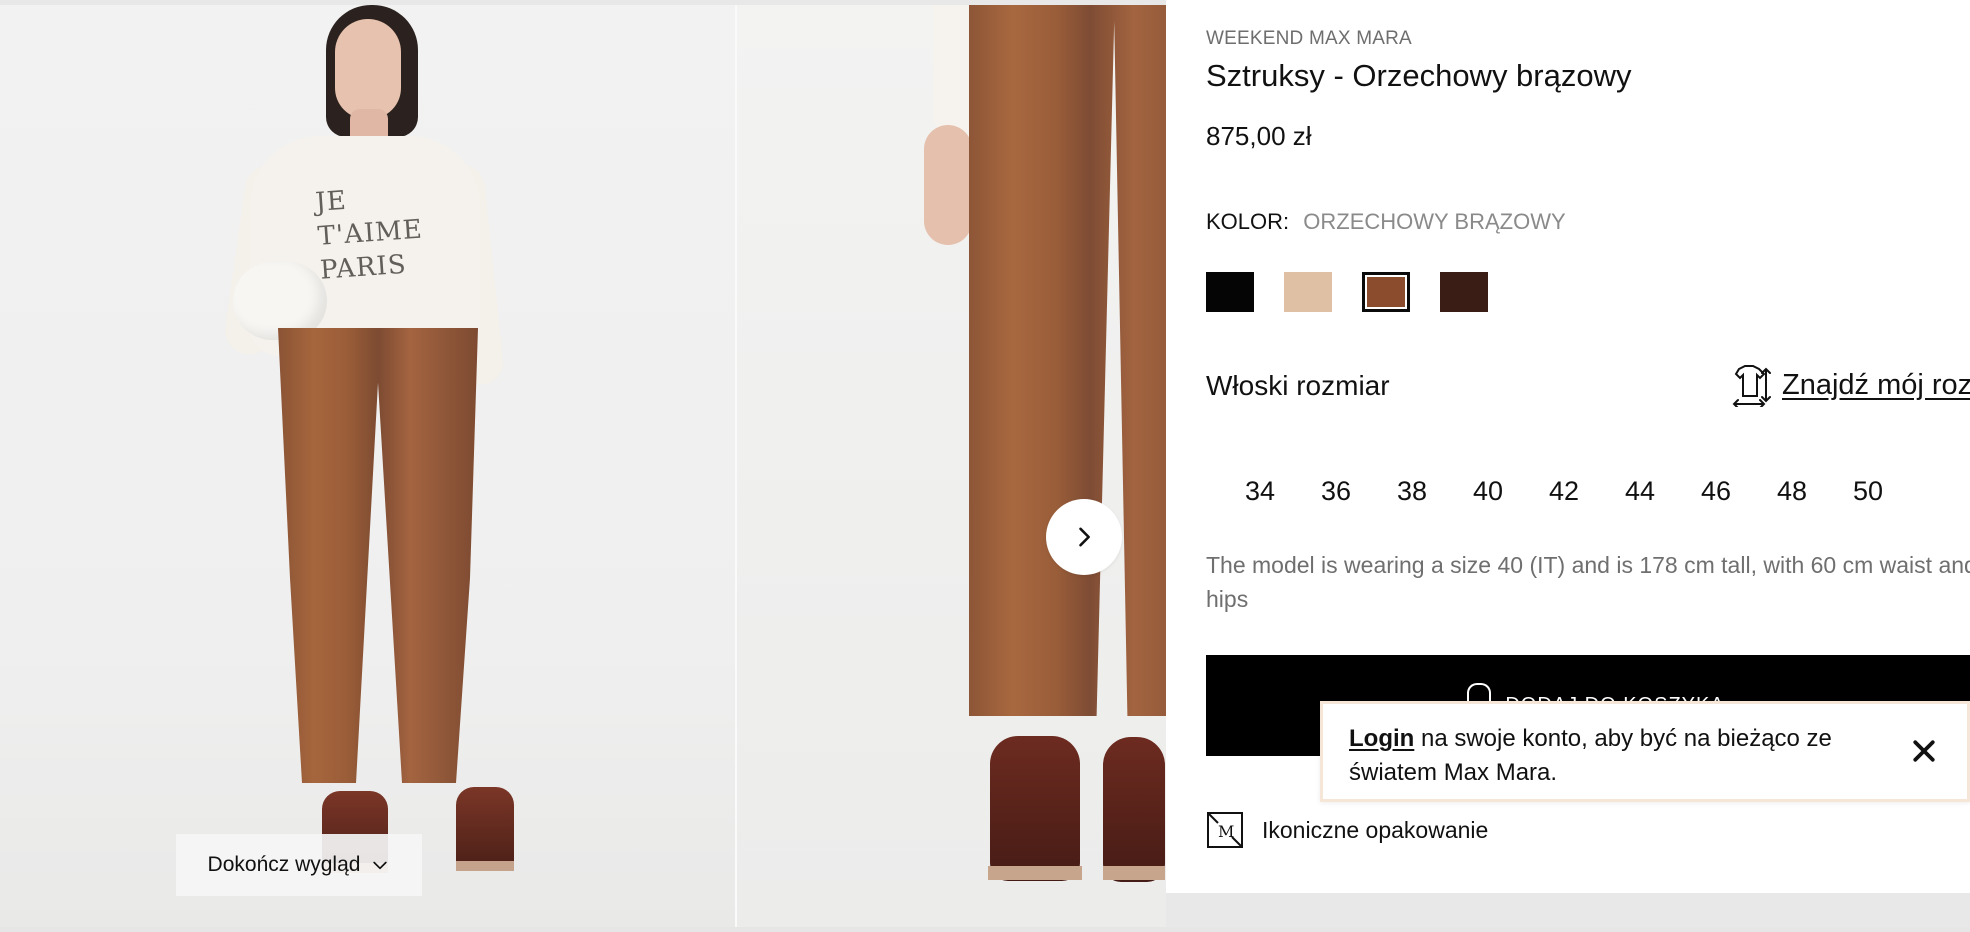  Describe the element at coordinates (1375, 829) in the screenshot. I see `iconic-packaging-label: Ikoniczne opakowanie` at that location.